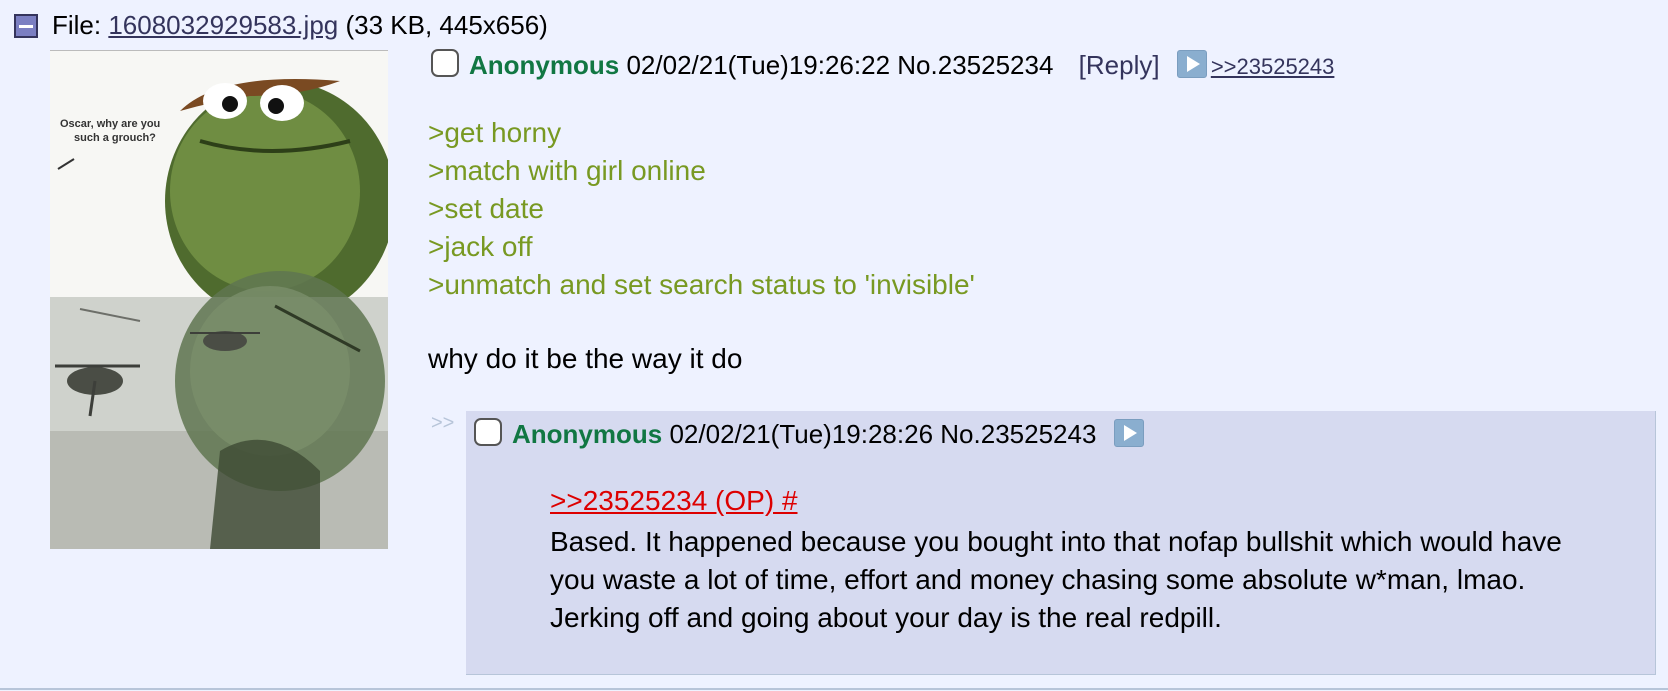 Image resolution: width=1668 pixels, height=691 pixels. I want to click on divider, so click(834, 689).